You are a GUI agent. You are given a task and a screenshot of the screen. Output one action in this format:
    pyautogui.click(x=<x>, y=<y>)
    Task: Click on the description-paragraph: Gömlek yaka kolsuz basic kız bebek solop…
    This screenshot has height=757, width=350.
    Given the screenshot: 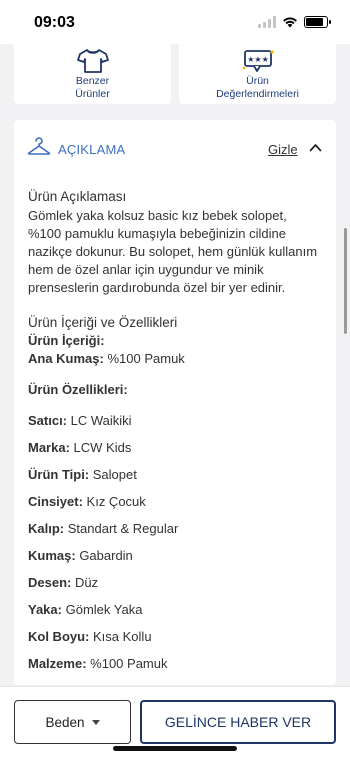 What is the action you would take?
    pyautogui.click(x=173, y=251)
    